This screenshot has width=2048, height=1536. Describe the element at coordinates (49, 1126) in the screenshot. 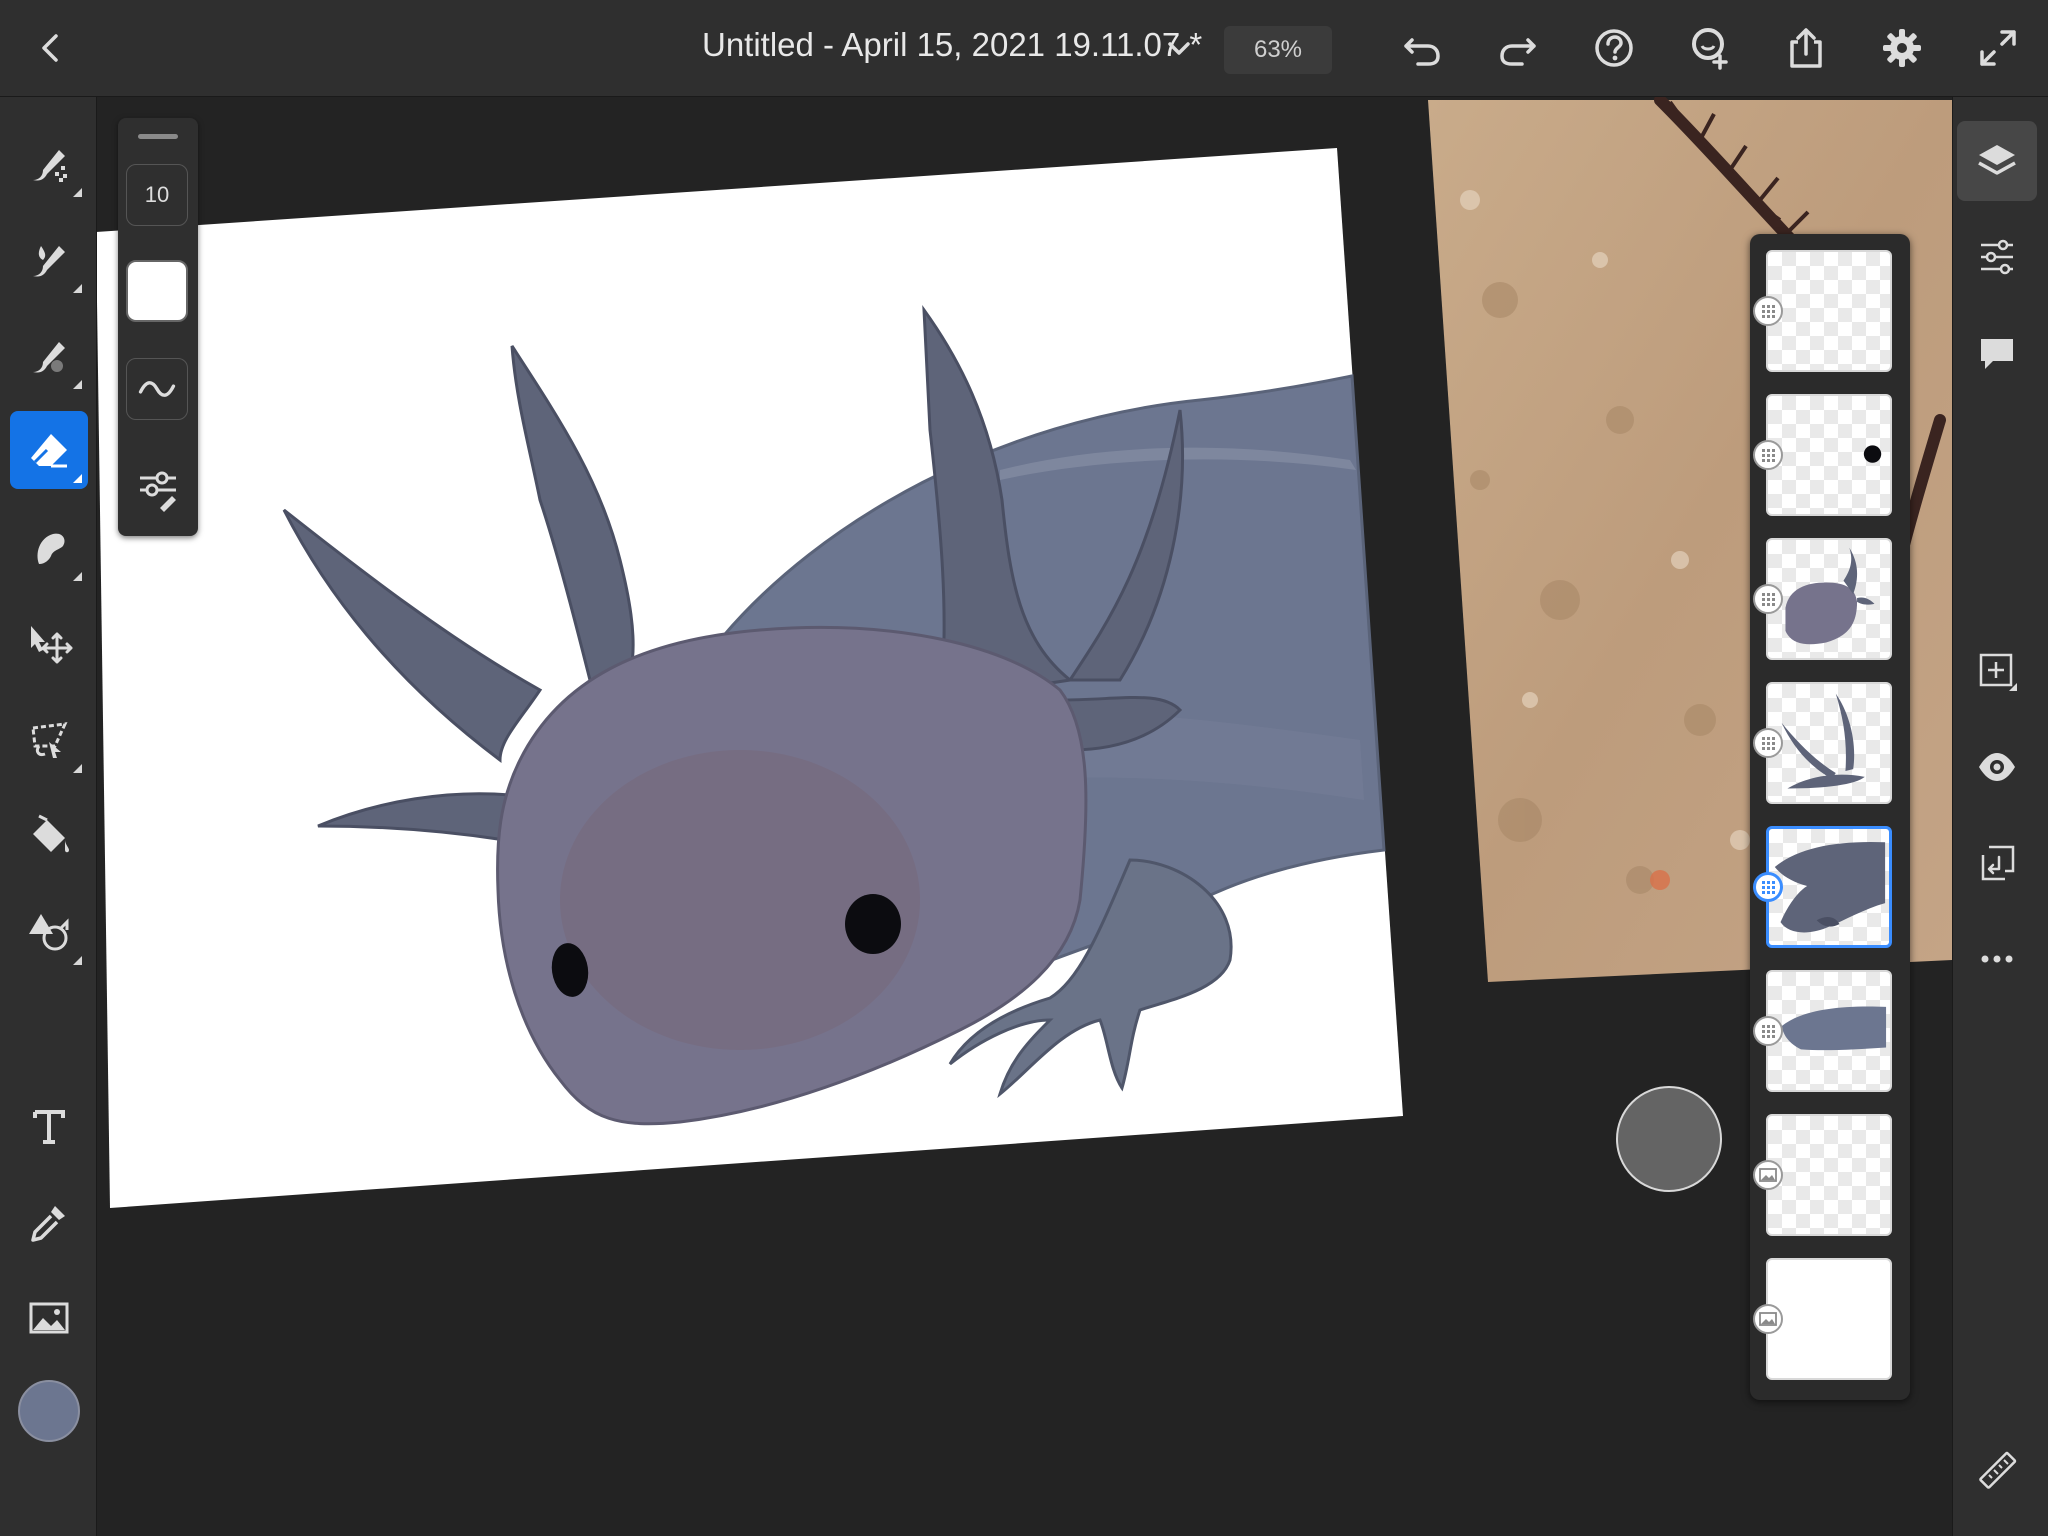

I see `text-tool` at that location.